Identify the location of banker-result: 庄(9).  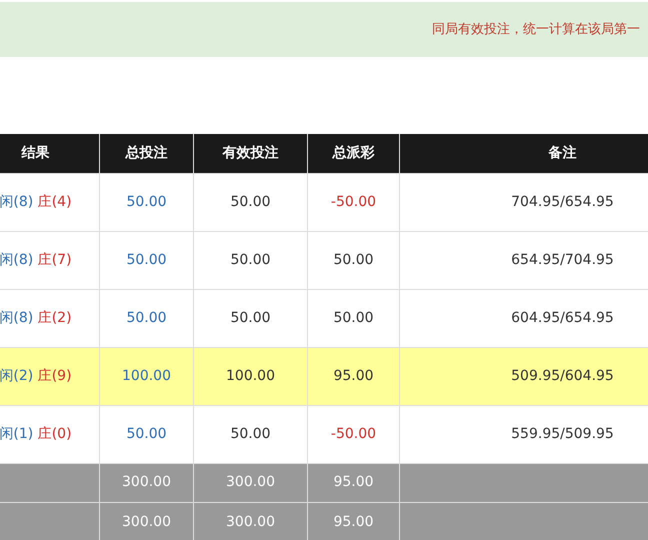
(55, 376).